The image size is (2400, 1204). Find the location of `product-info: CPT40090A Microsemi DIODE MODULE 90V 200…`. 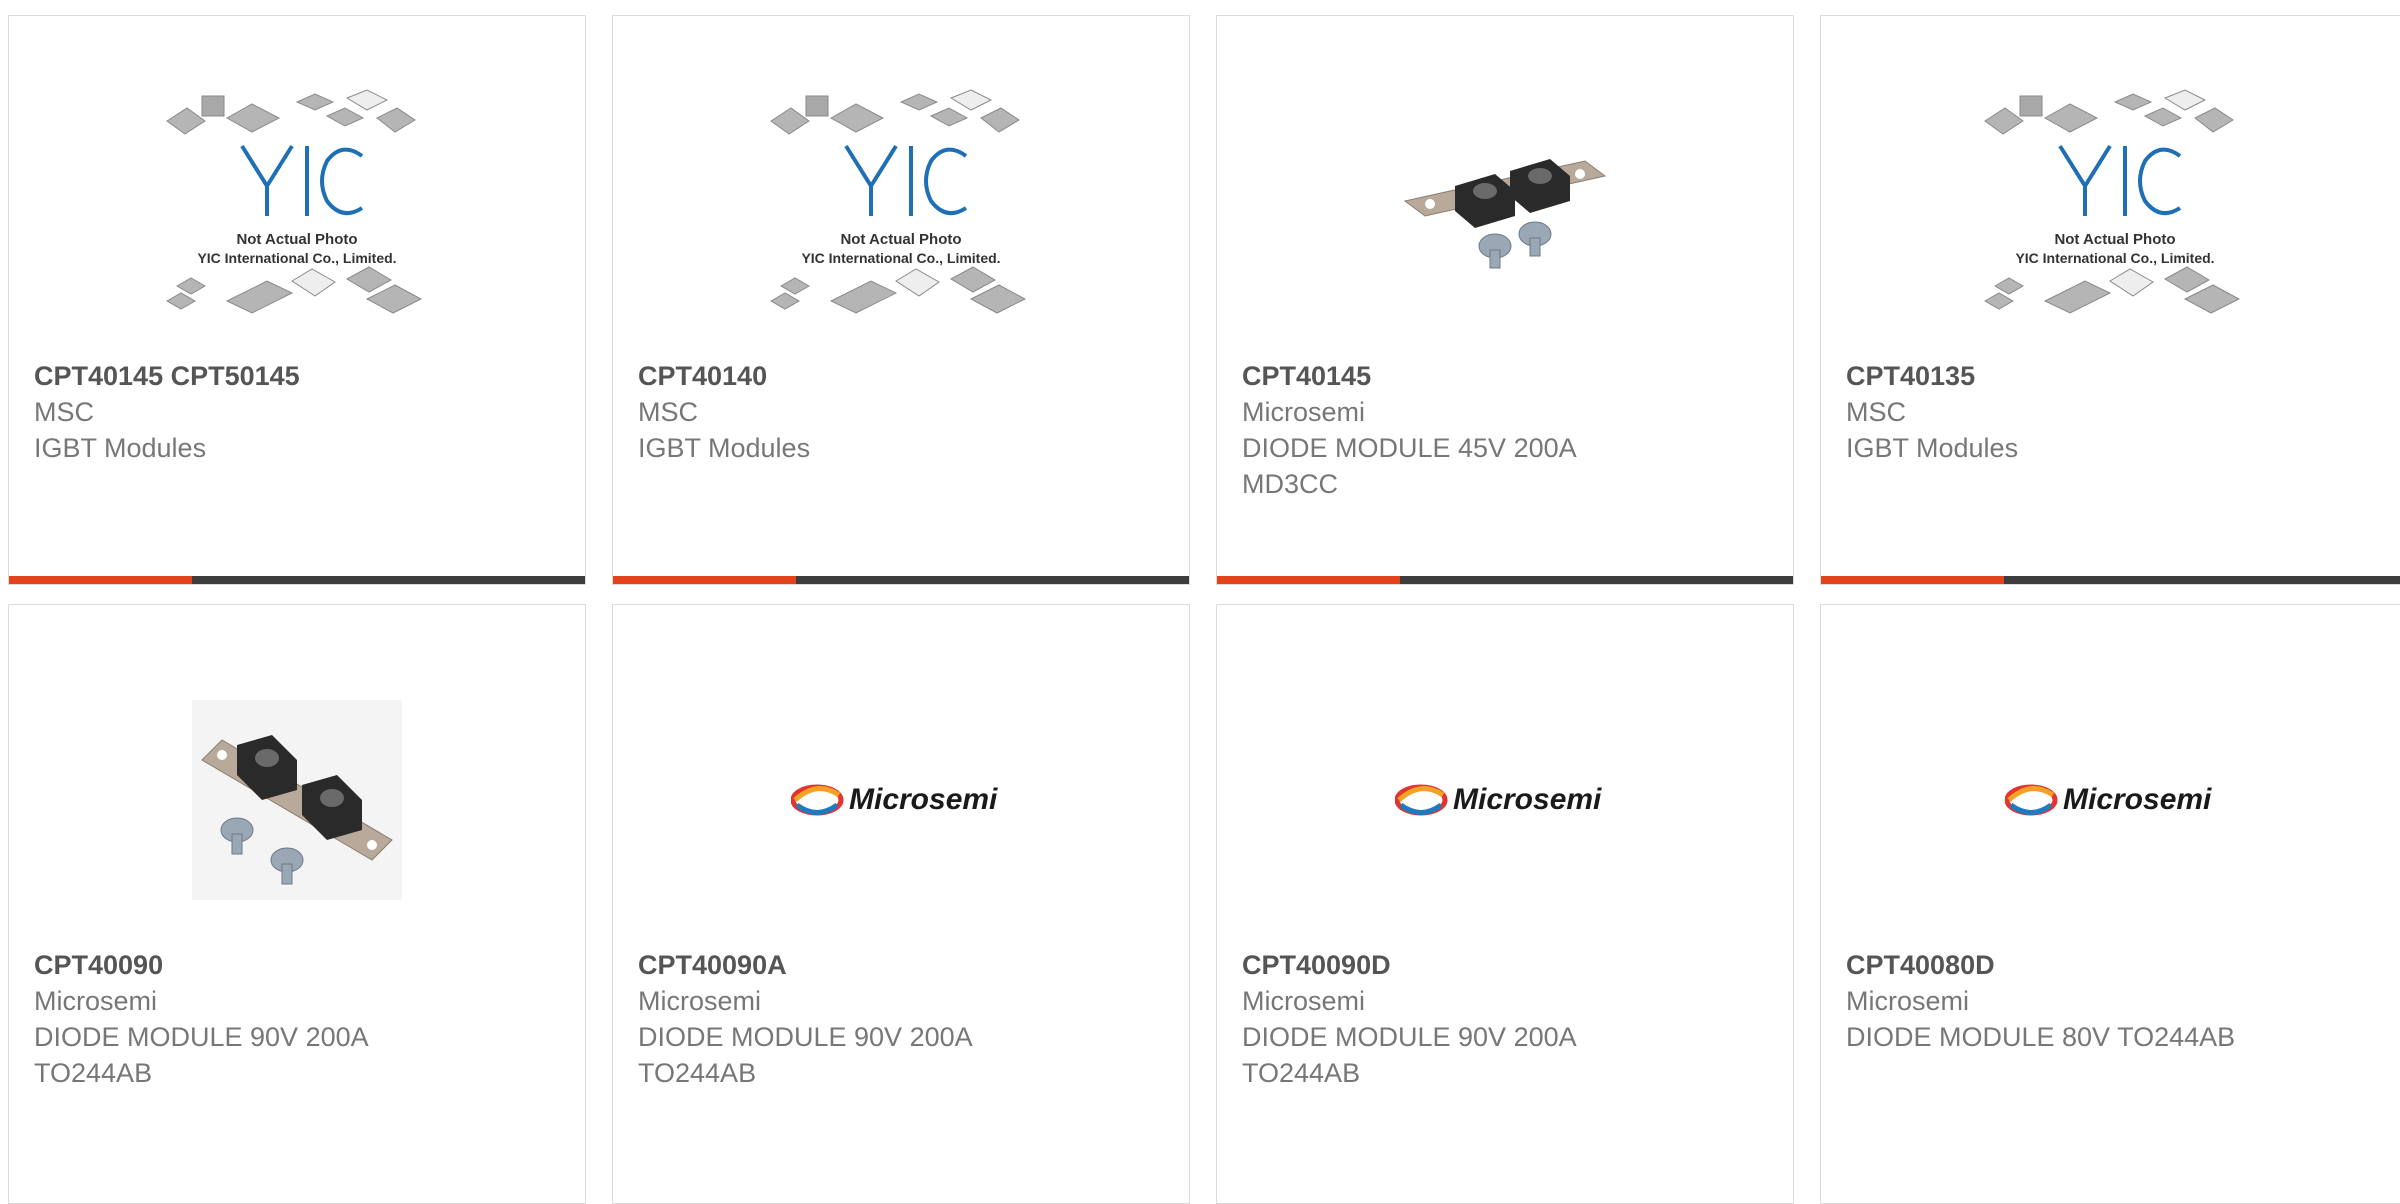

product-info: CPT40090A Microsemi DIODE MODULE 90V 200… is located at coordinates (903, 1019).